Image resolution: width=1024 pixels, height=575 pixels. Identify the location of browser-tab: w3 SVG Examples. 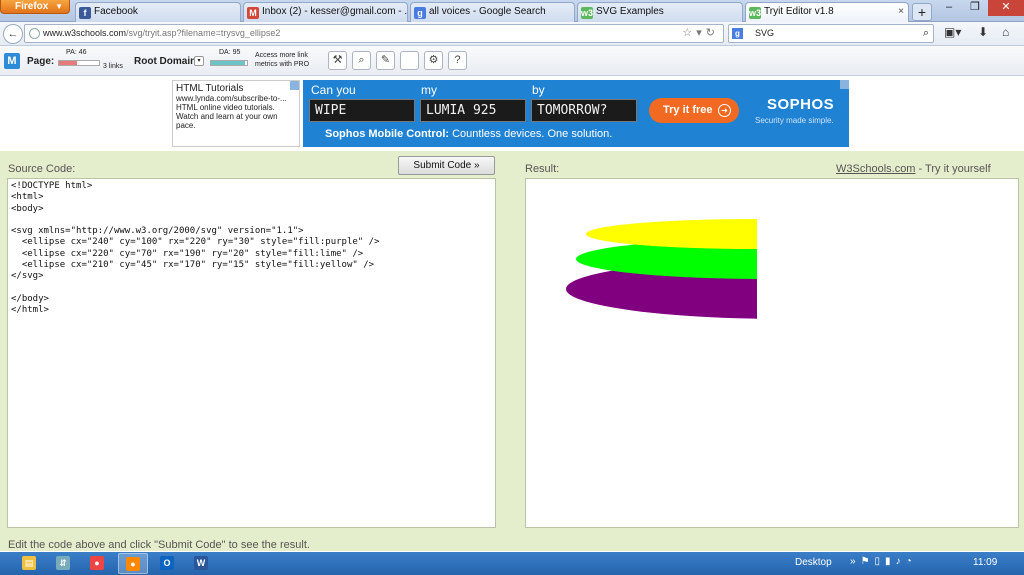
(660, 12).